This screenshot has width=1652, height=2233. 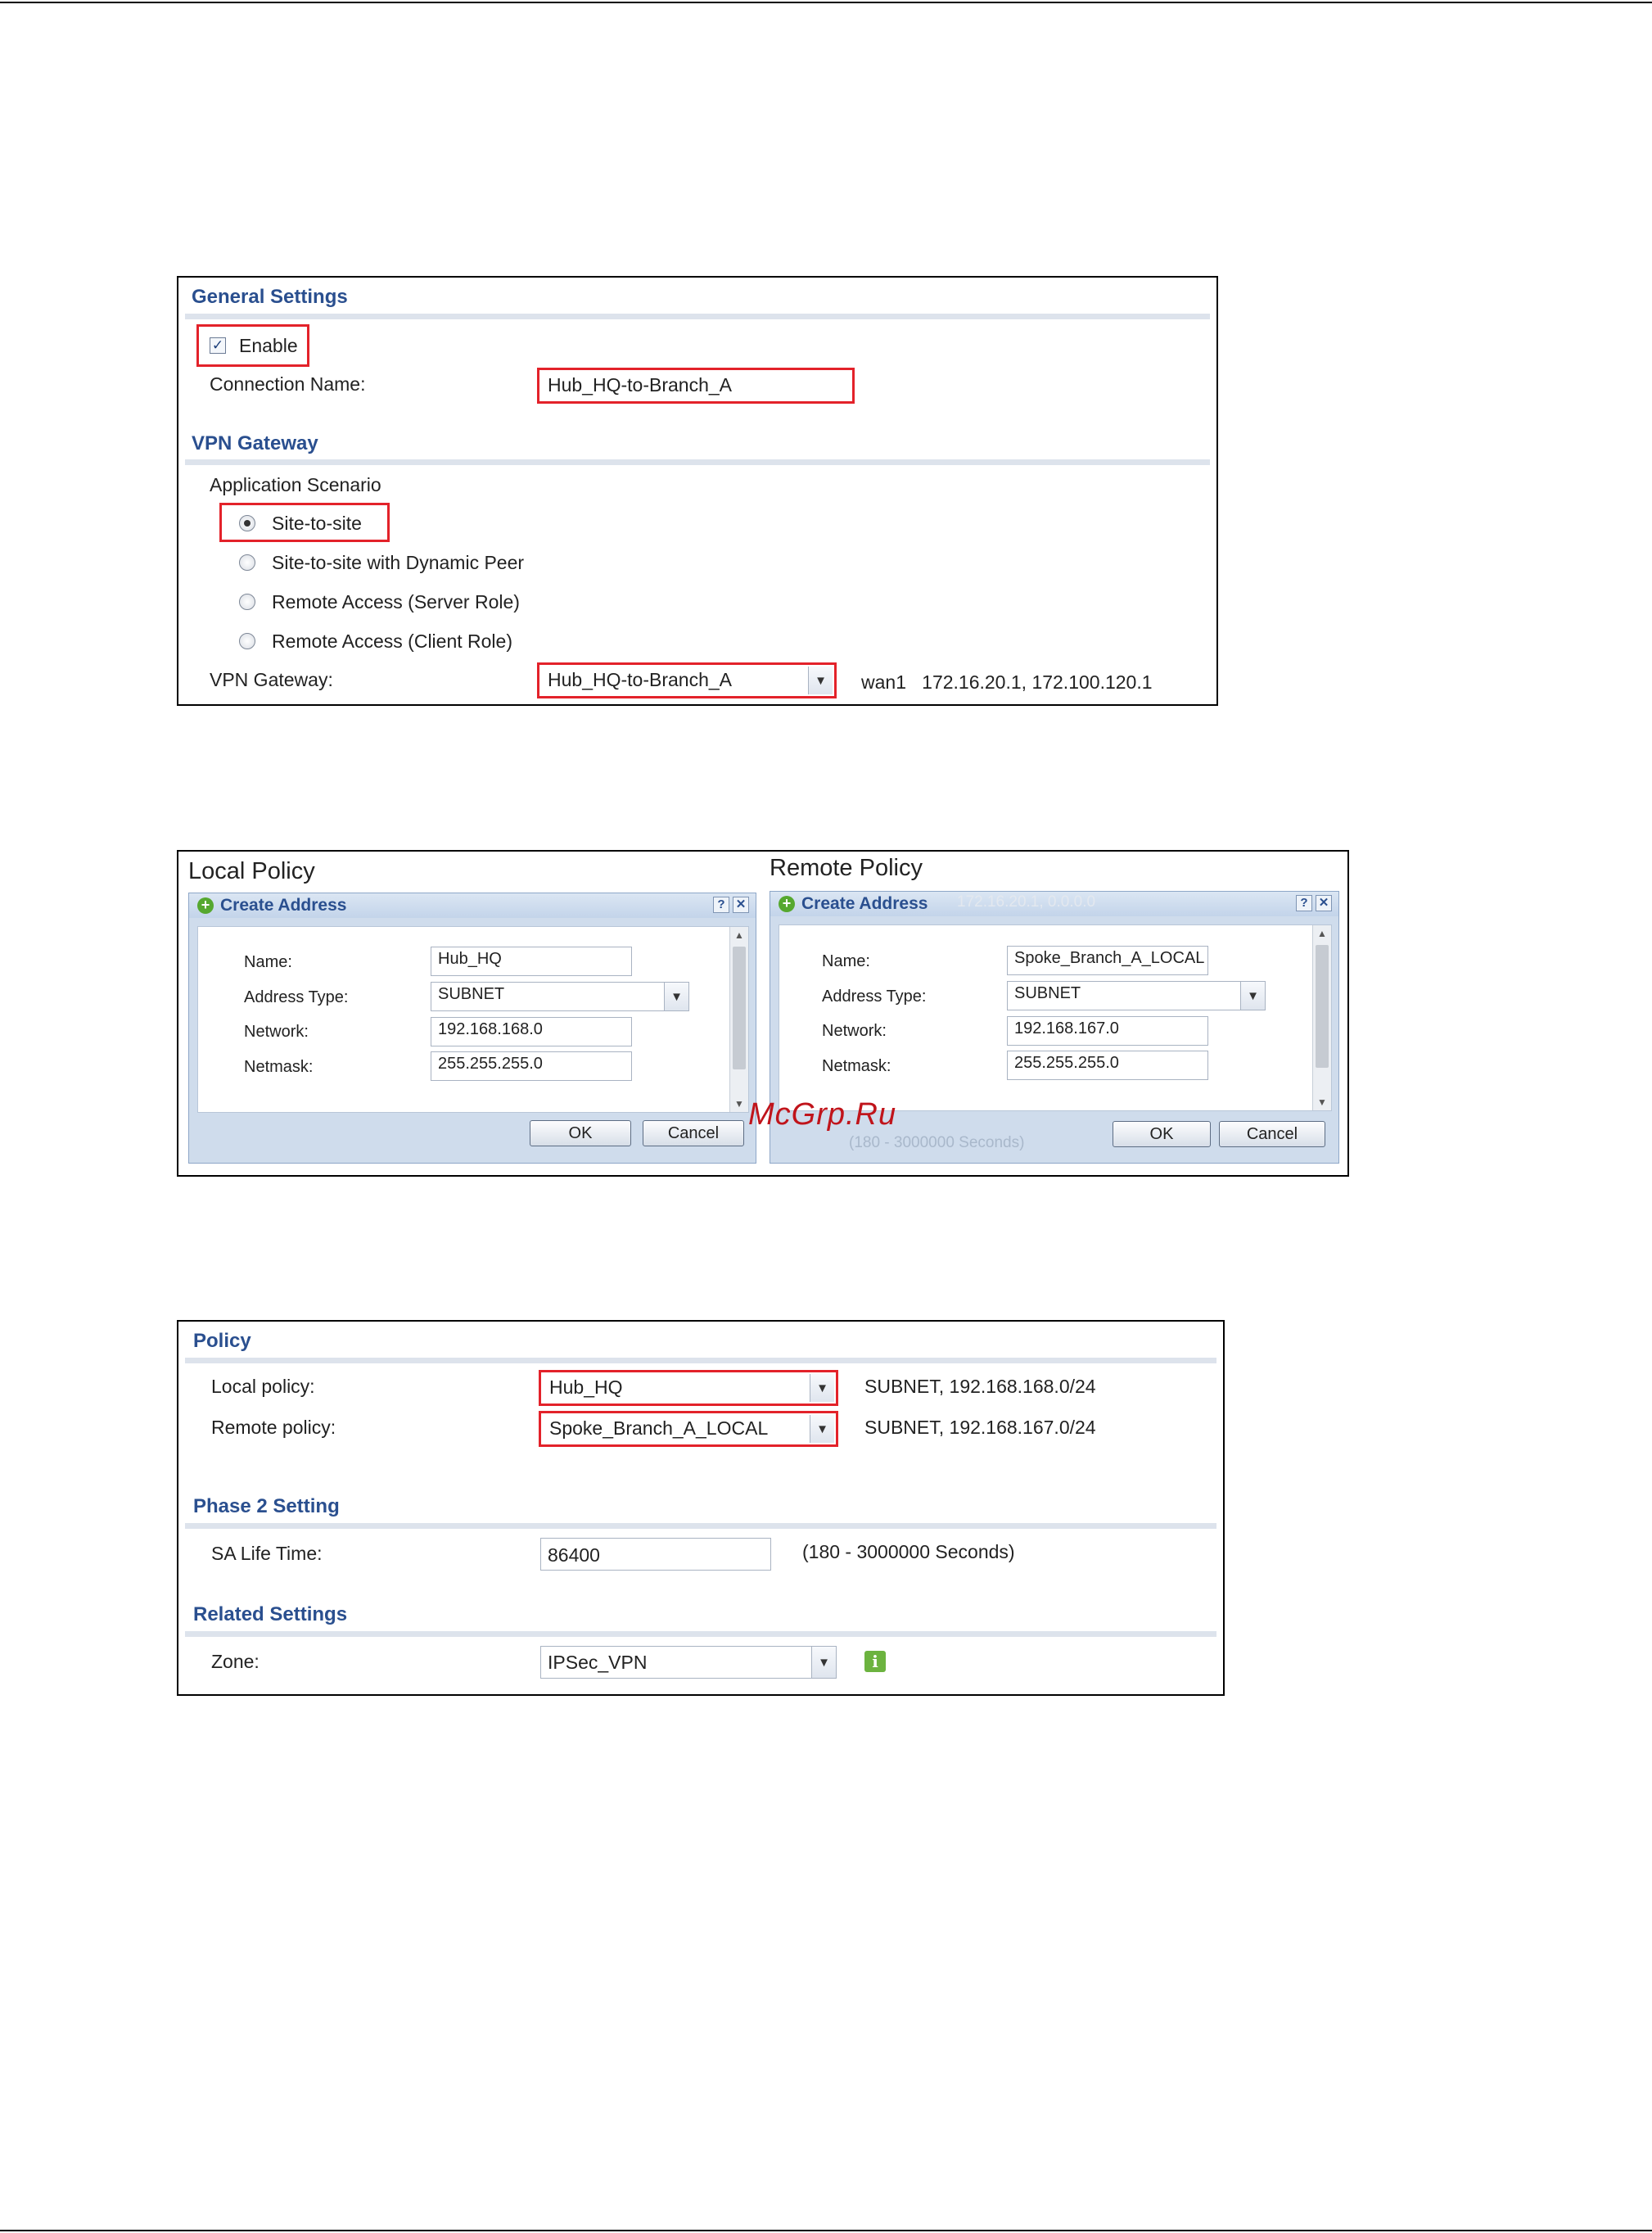 I want to click on connection-name-label: Connection Name:, so click(x=288, y=384).